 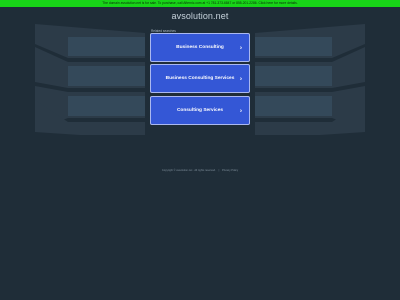 I want to click on link-business-consulting-services: Business Consulting Services ›, so click(x=200, y=78).